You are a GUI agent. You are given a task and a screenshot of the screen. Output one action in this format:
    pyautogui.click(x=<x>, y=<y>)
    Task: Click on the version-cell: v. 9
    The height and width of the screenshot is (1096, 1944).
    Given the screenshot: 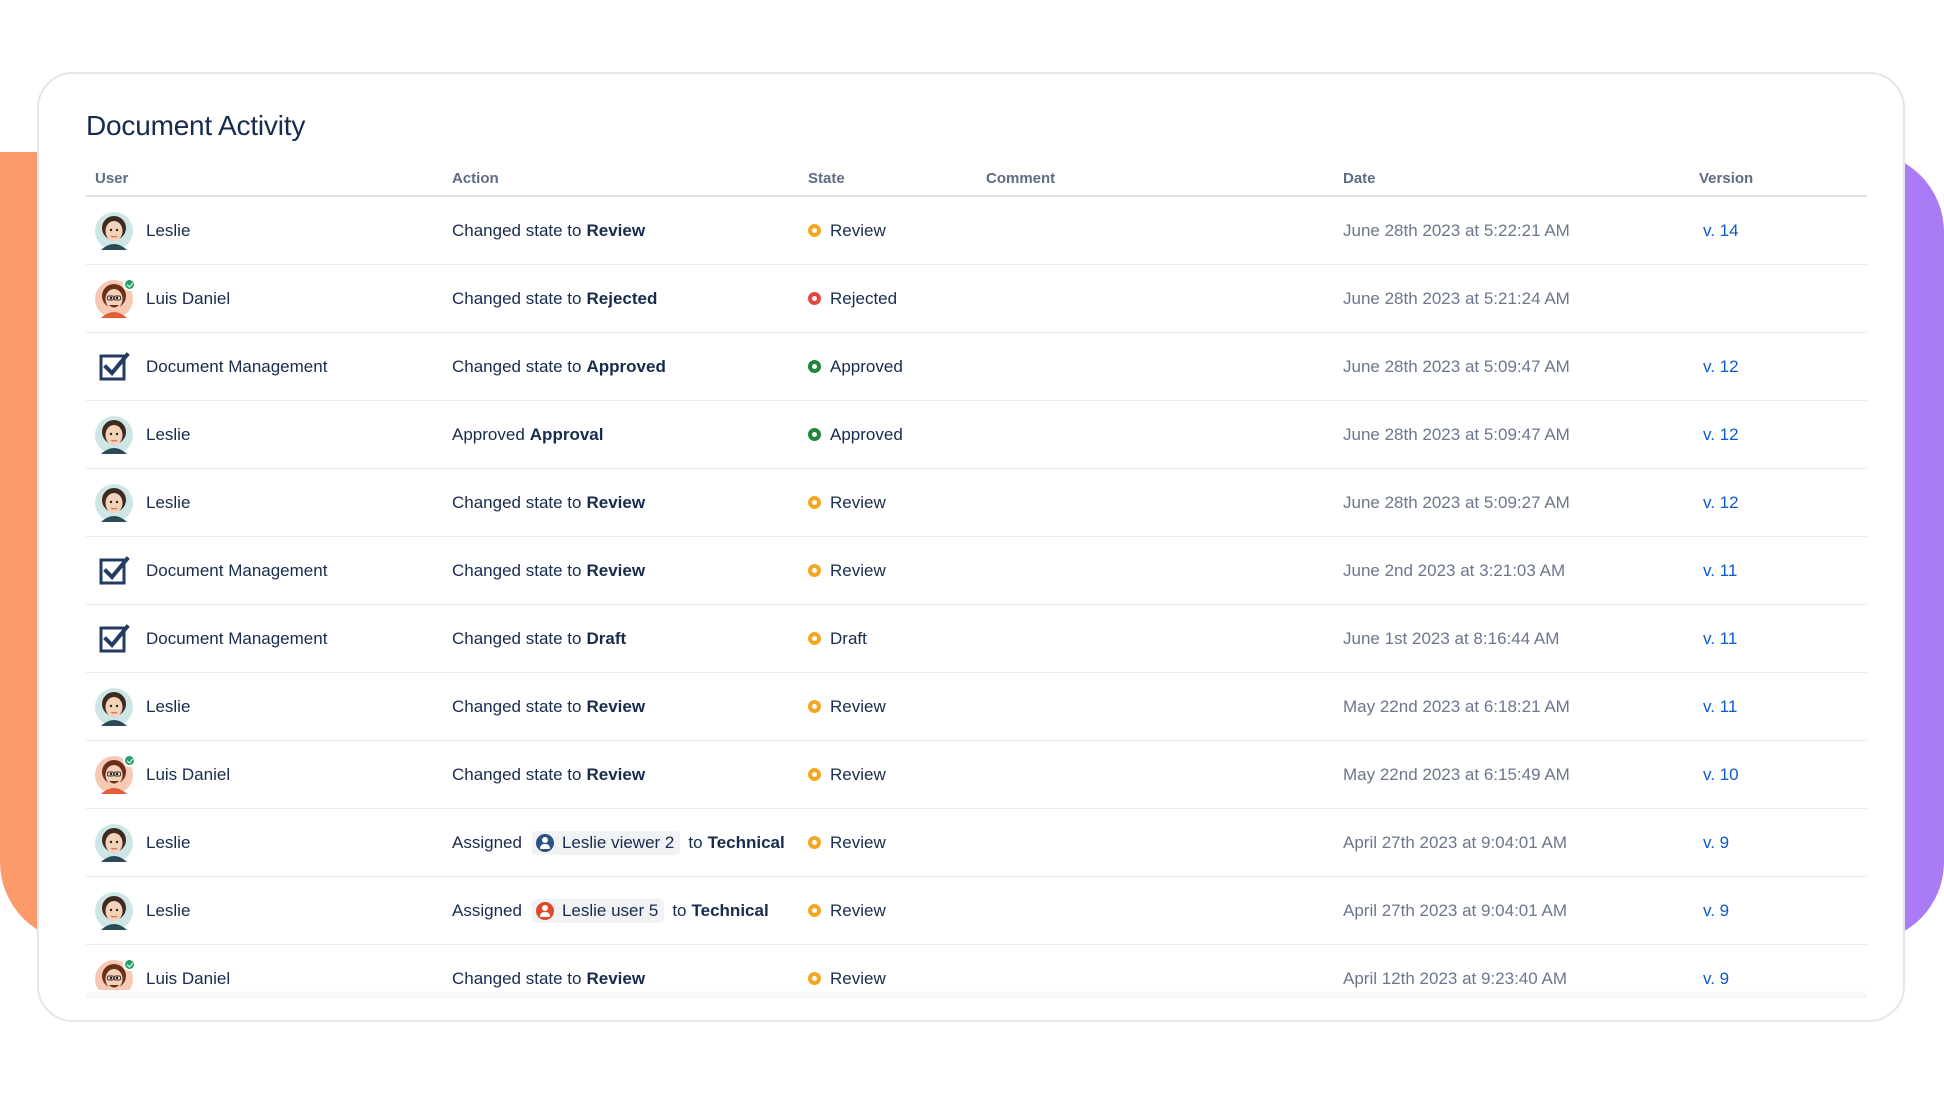 What is the action you would take?
    pyautogui.click(x=1716, y=910)
    